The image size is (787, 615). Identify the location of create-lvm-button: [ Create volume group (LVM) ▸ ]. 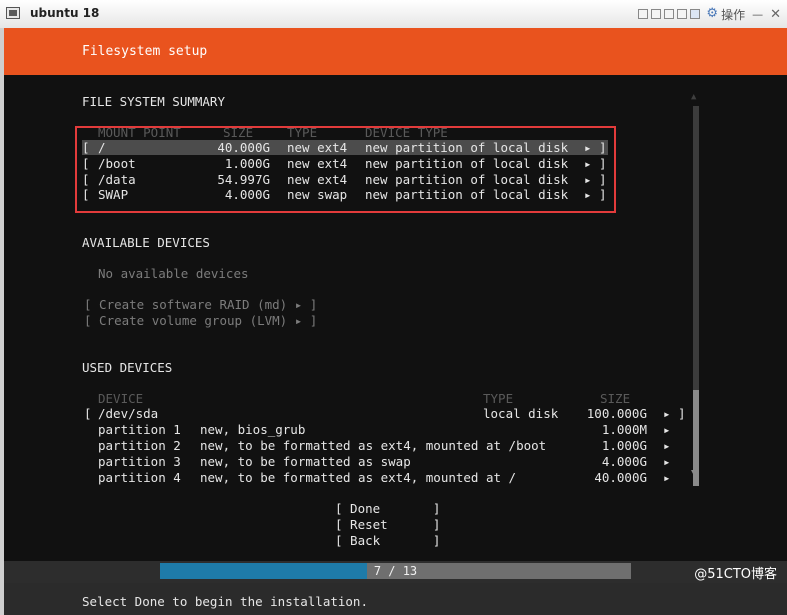
(200, 320).